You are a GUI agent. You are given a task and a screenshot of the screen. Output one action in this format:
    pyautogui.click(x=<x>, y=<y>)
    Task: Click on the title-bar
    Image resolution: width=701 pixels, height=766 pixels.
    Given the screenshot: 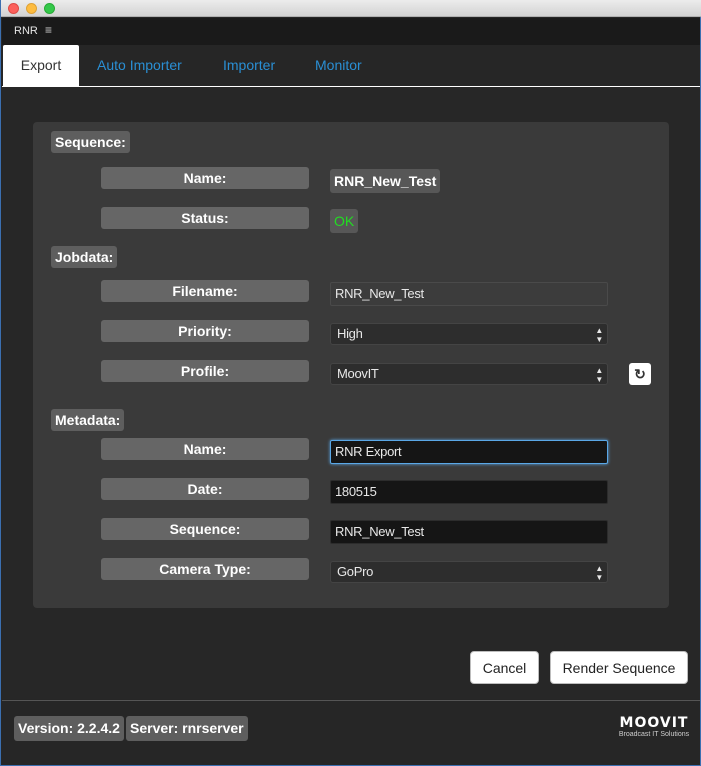 What is the action you would take?
    pyautogui.click(x=351, y=8)
    